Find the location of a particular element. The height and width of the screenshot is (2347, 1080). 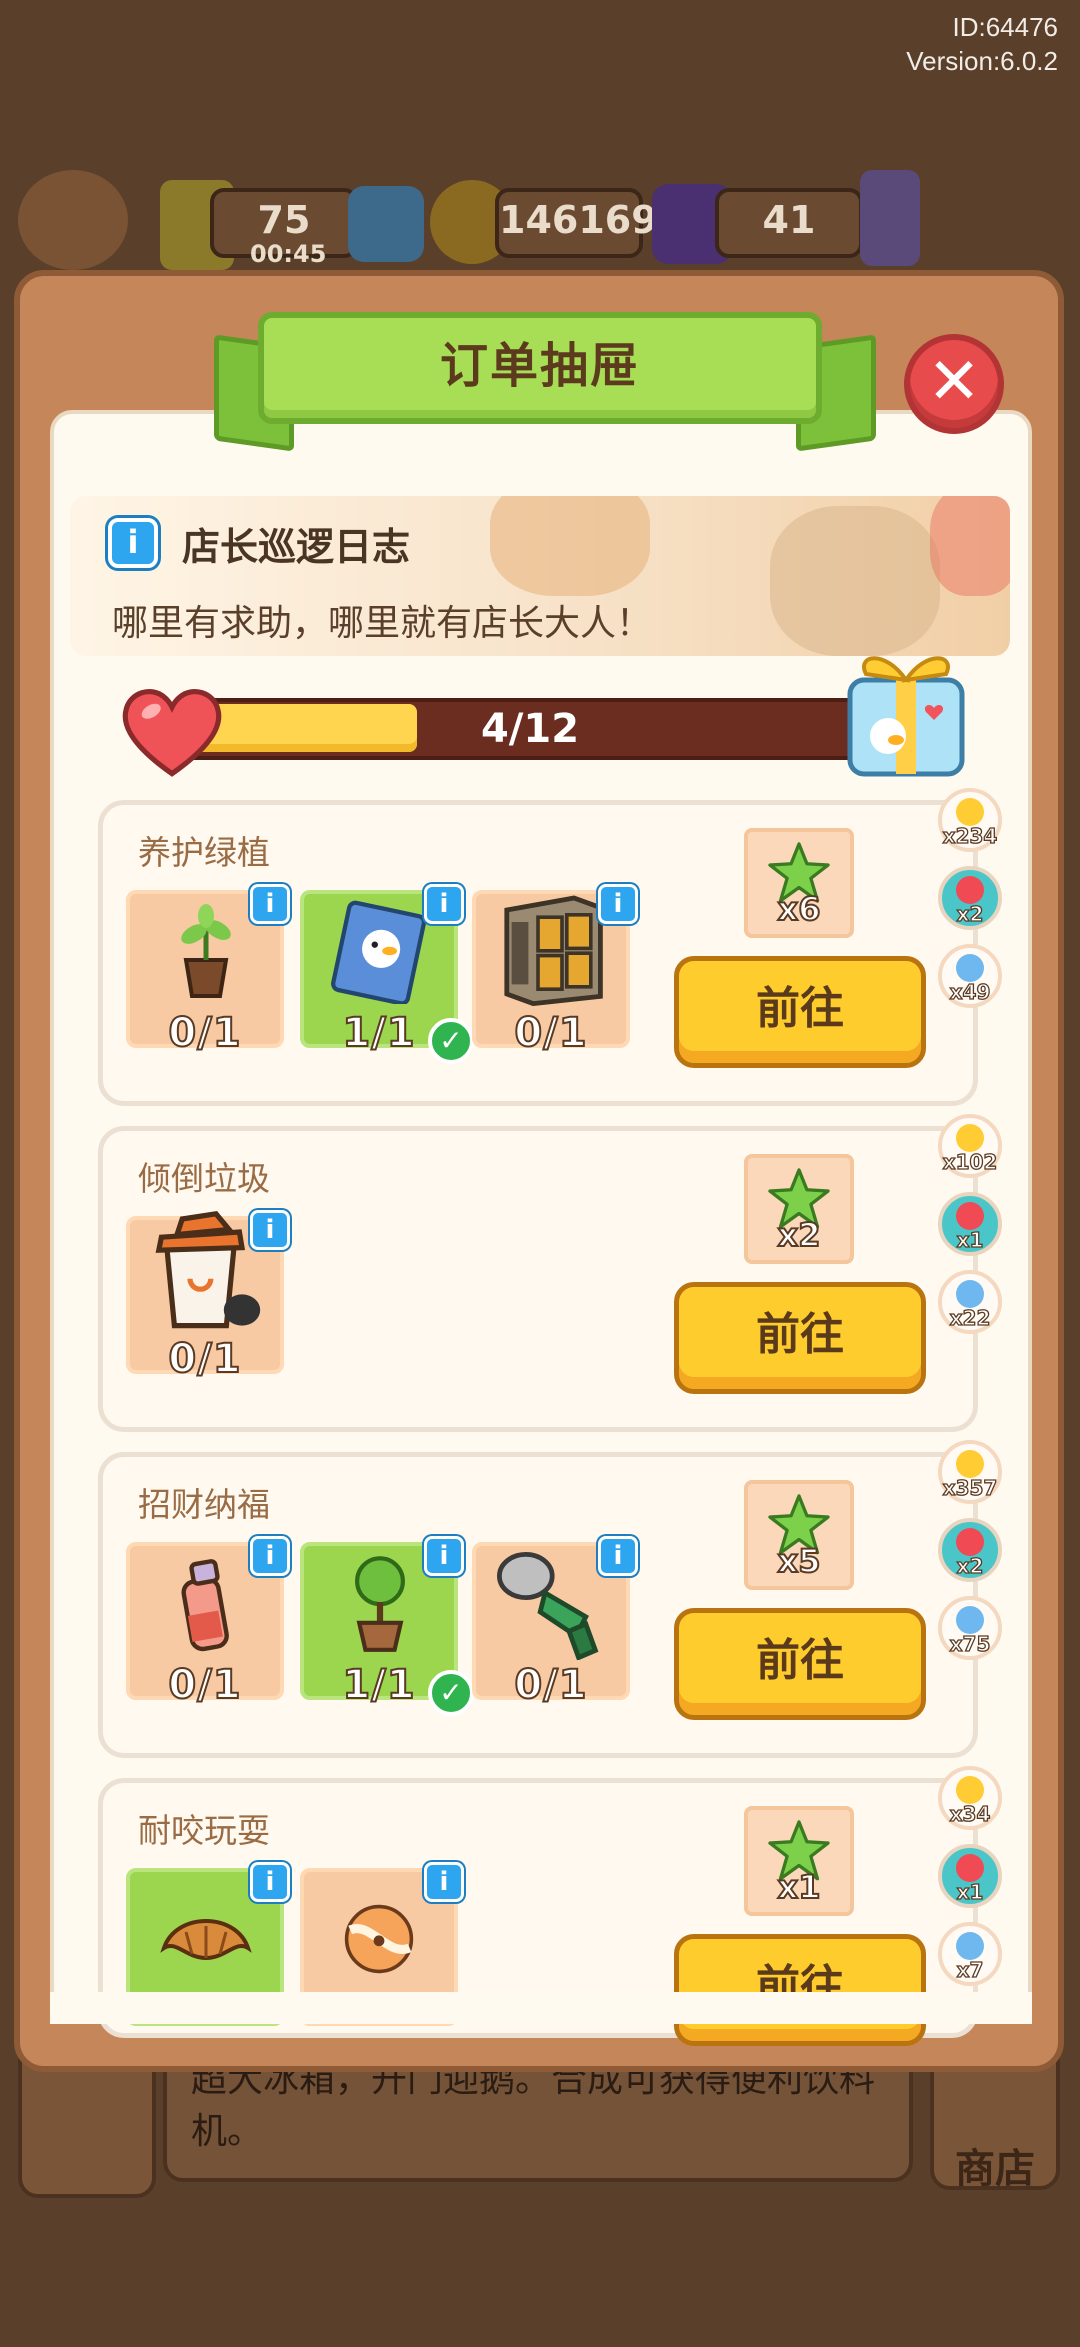

energy-timer: 00:45 is located at coordinates (288, 254).